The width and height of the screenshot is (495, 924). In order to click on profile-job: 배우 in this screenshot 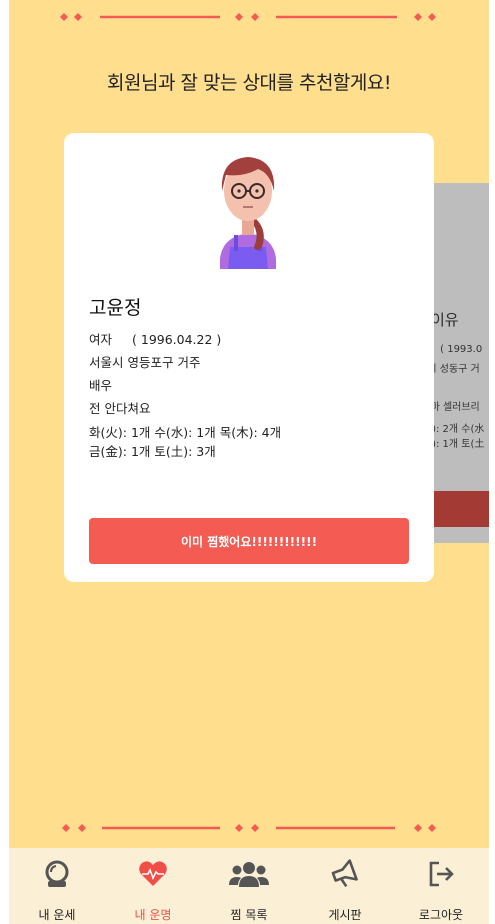, I will do `click(101, 385)`.